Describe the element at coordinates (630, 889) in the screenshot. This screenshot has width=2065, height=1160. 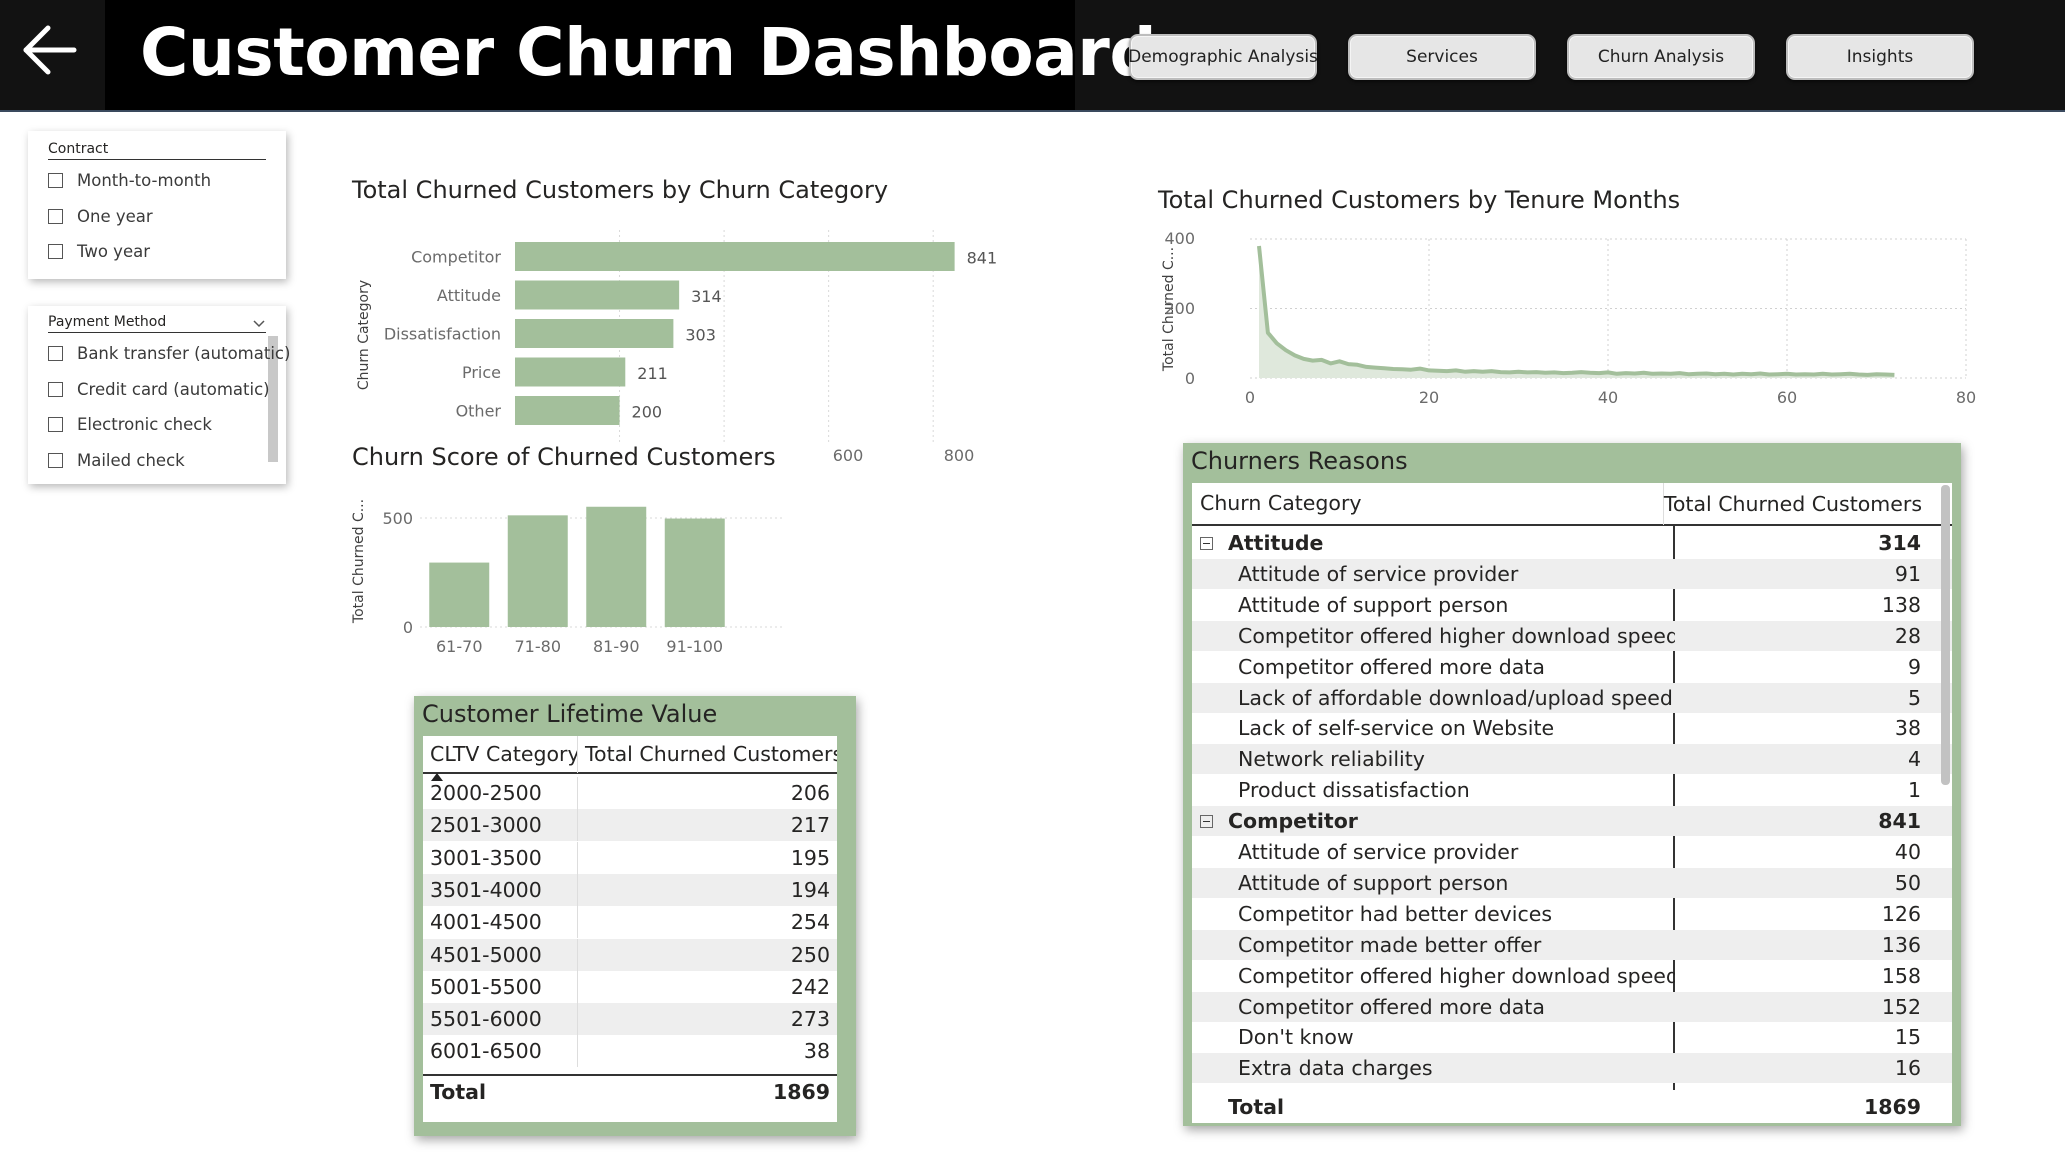
I see `table-row: 3501-4000 194` at that location.